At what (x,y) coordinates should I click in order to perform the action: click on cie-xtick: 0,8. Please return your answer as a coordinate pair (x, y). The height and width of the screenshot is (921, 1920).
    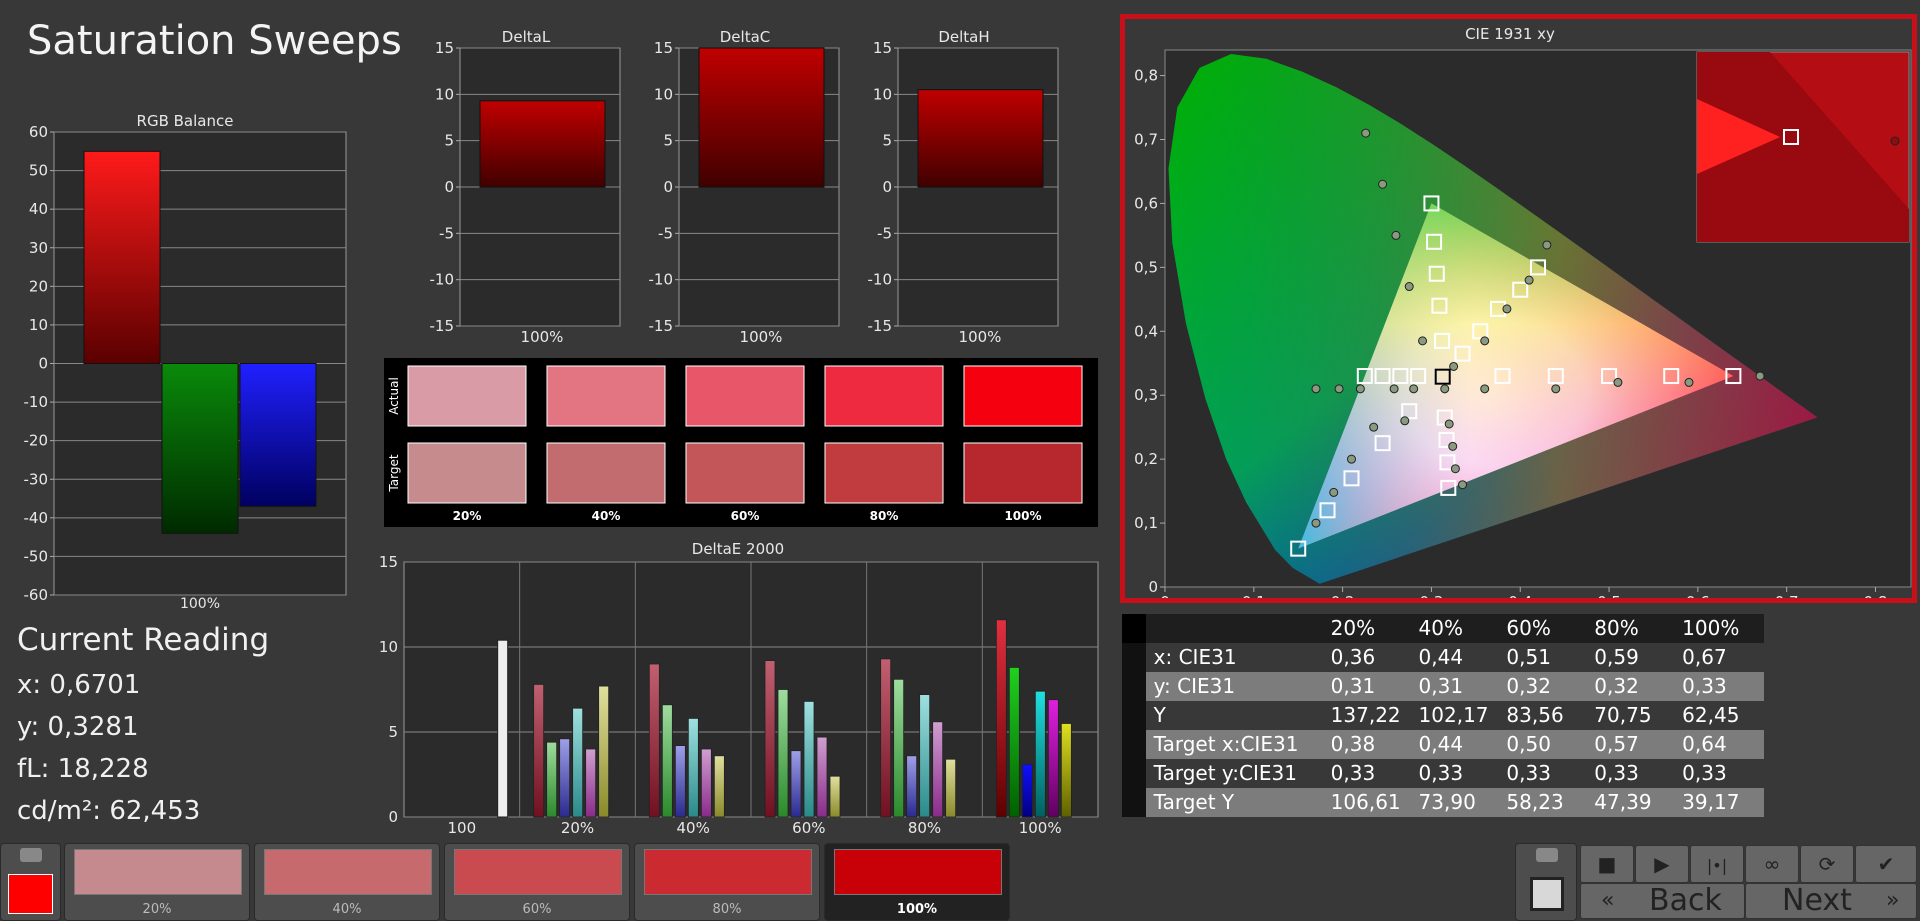
    Looking at the image, I should click on (1876, 595).